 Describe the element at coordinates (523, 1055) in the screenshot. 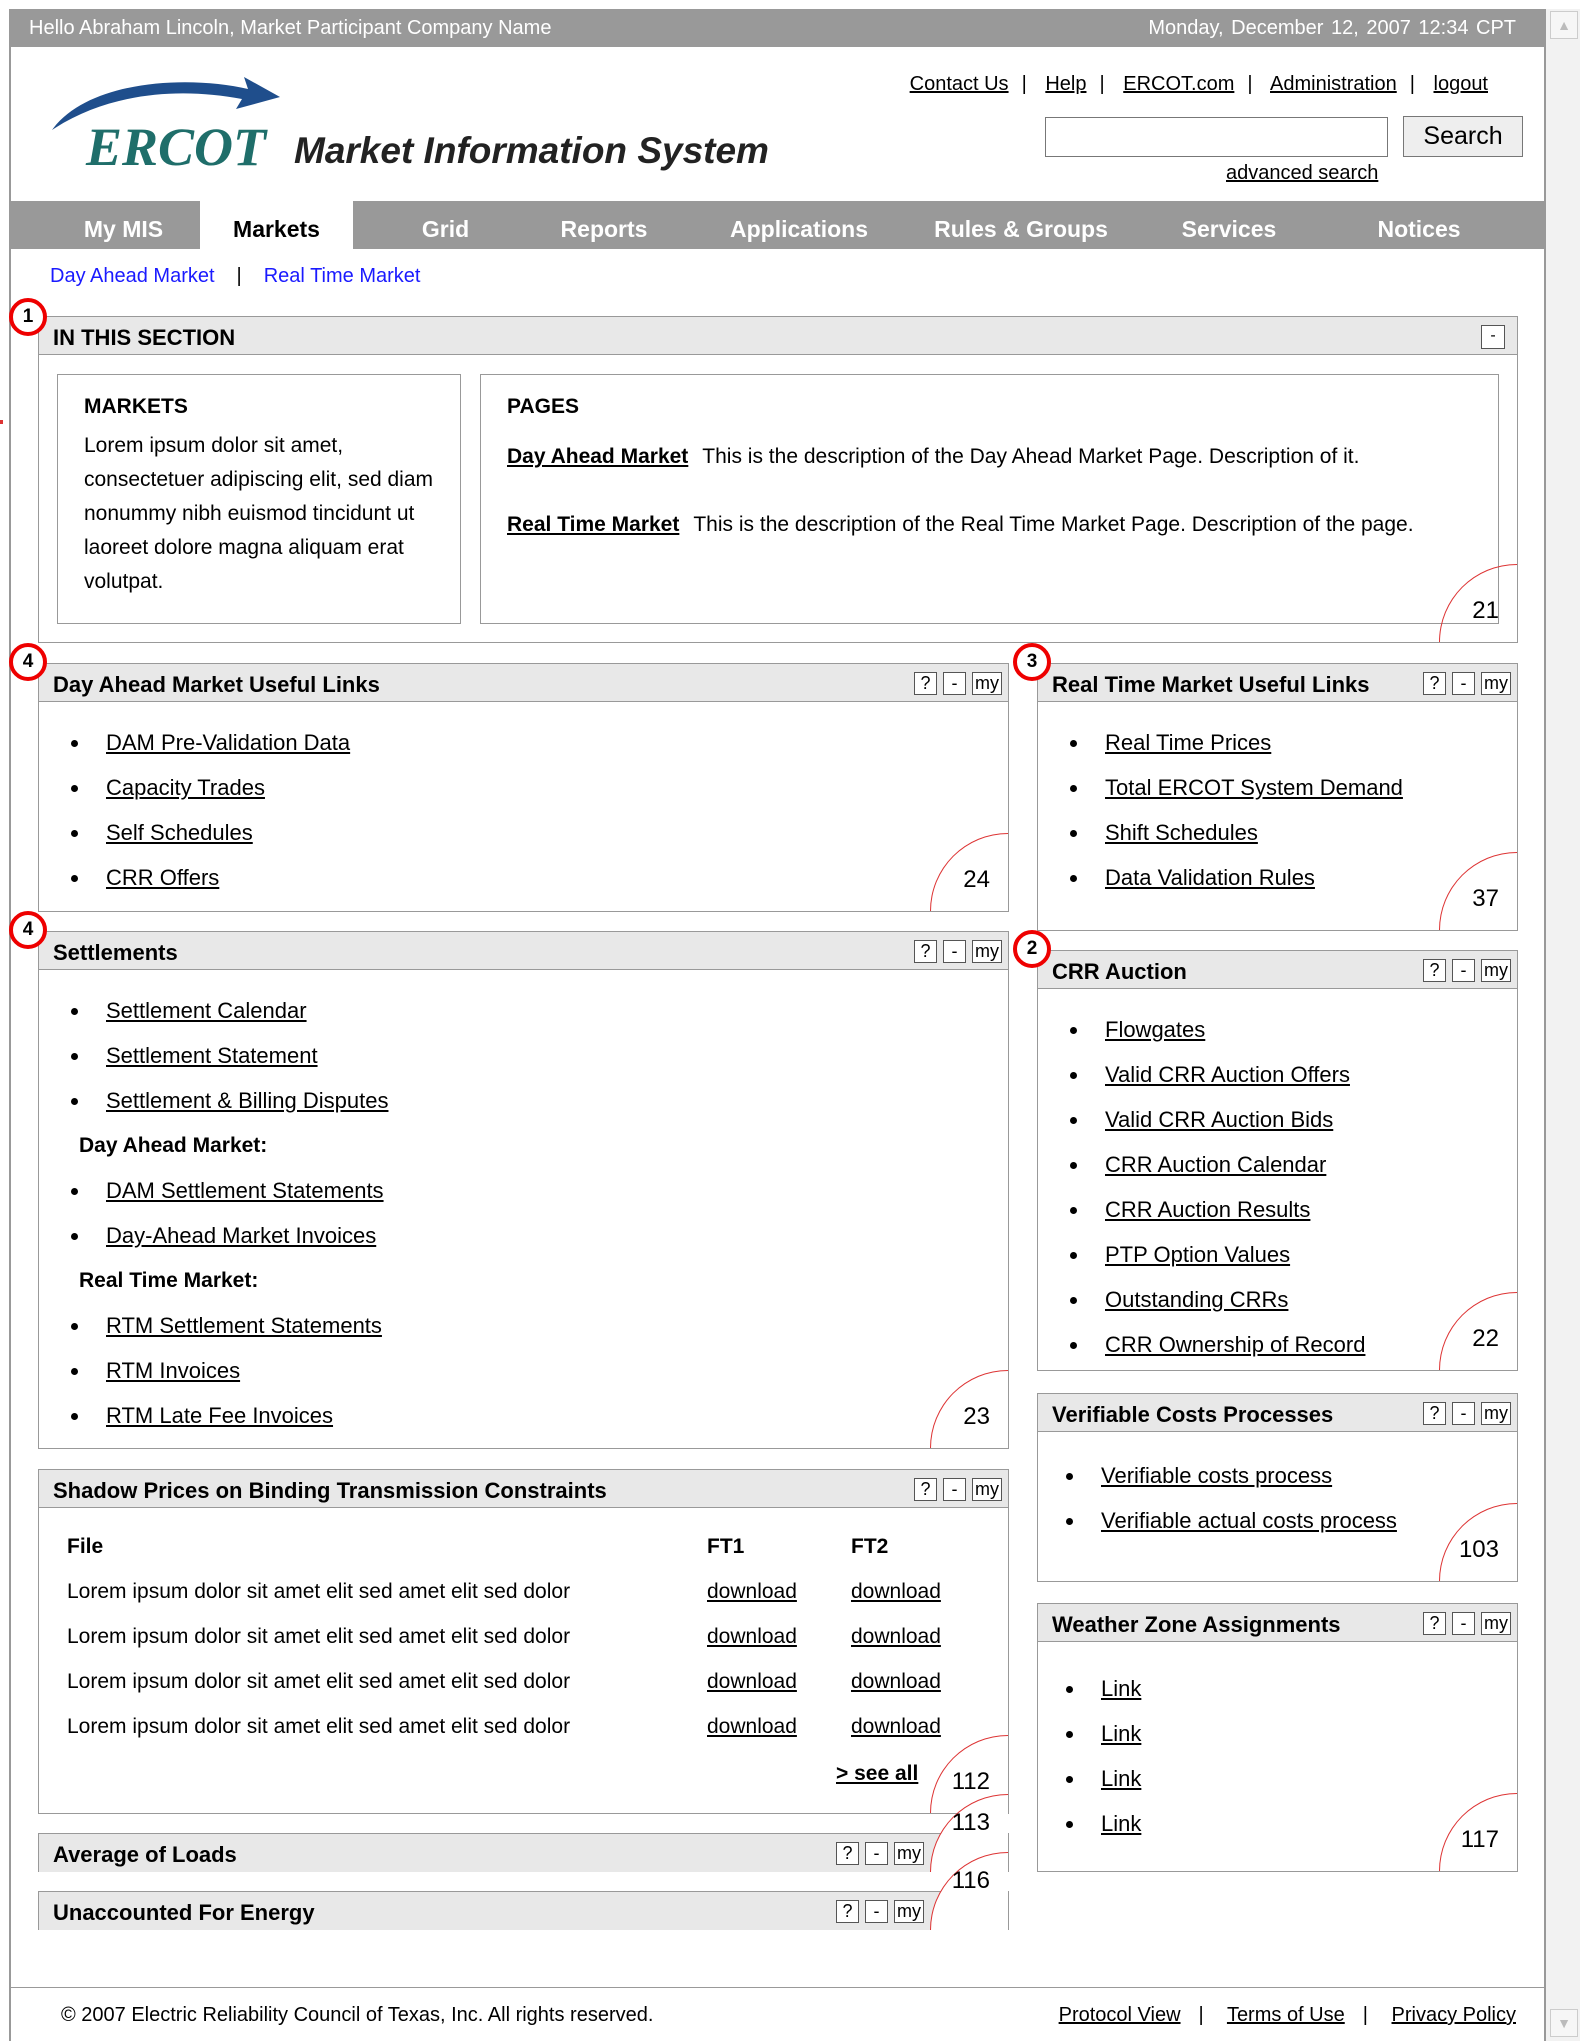

I see `list-item: Settlement Statement` at that location.